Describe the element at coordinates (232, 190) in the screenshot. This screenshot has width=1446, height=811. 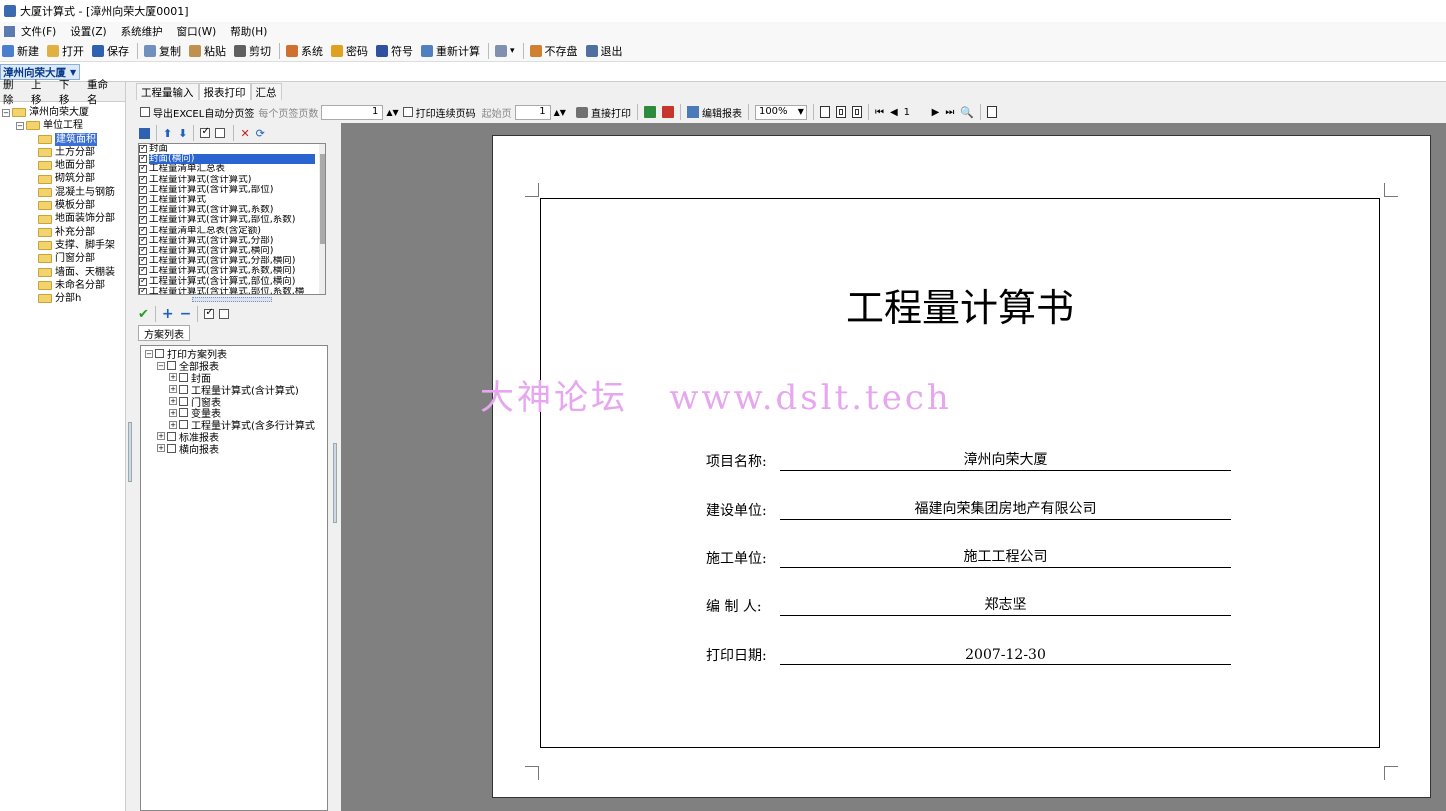
I see `report-list-item: 工程量计算式(含计算式,部位)` at that location.